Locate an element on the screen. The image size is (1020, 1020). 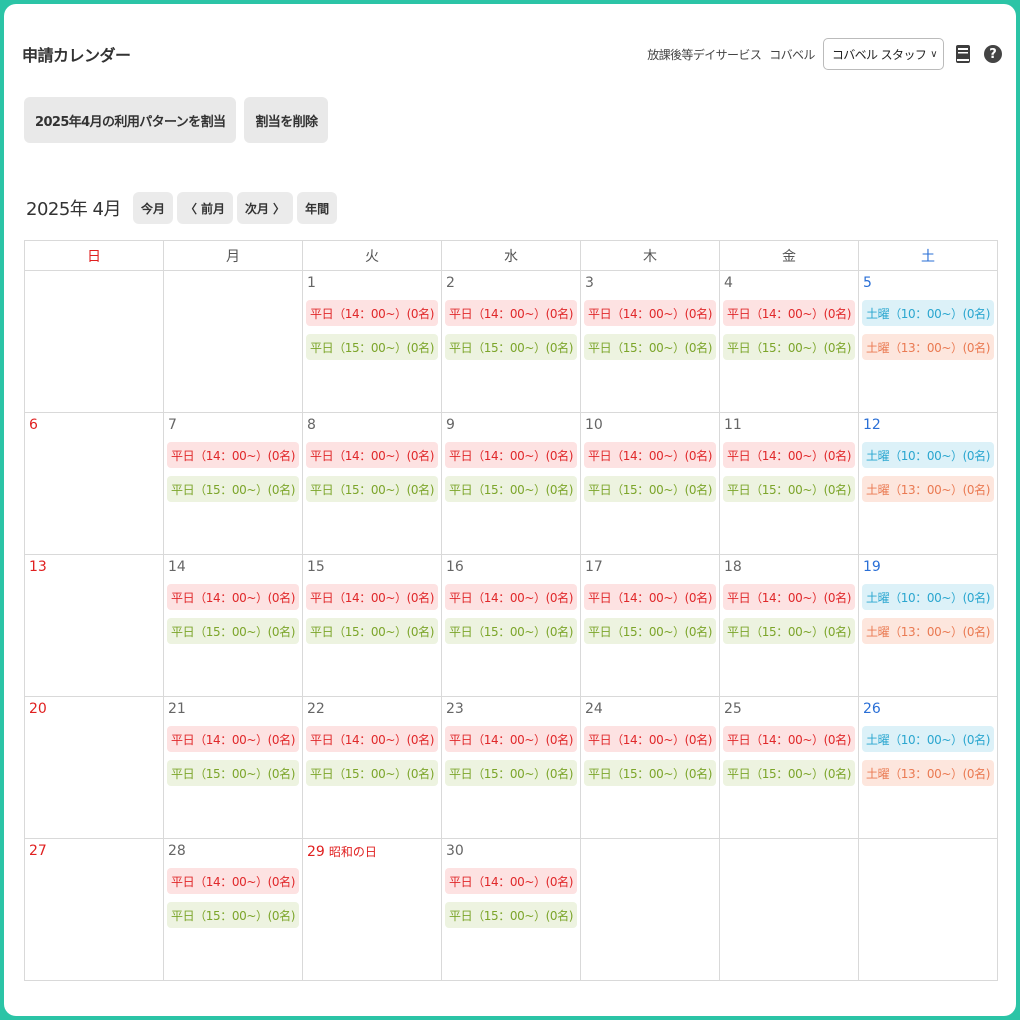
book-icon is located at coordinates (963, 54).